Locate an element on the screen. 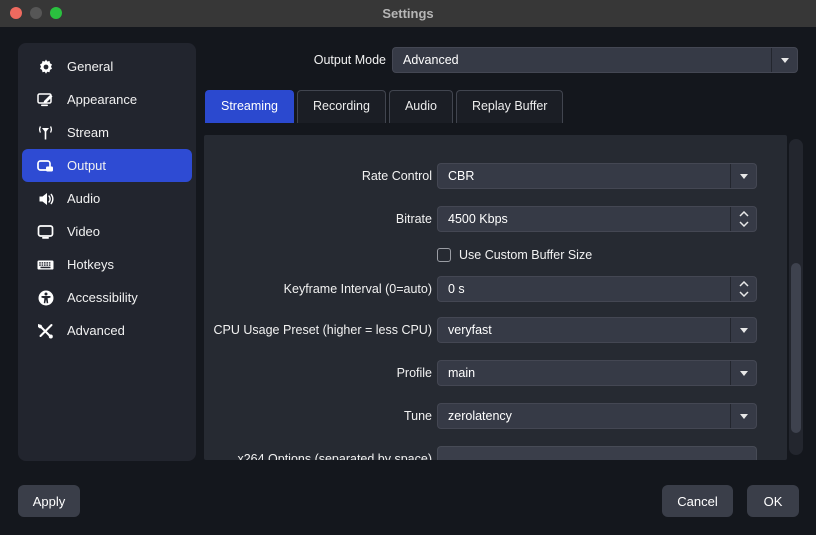 The width and height of the screenshot is (816, 535). sidebar-item-advanced: Advanced is located at coordinates (107, 330).